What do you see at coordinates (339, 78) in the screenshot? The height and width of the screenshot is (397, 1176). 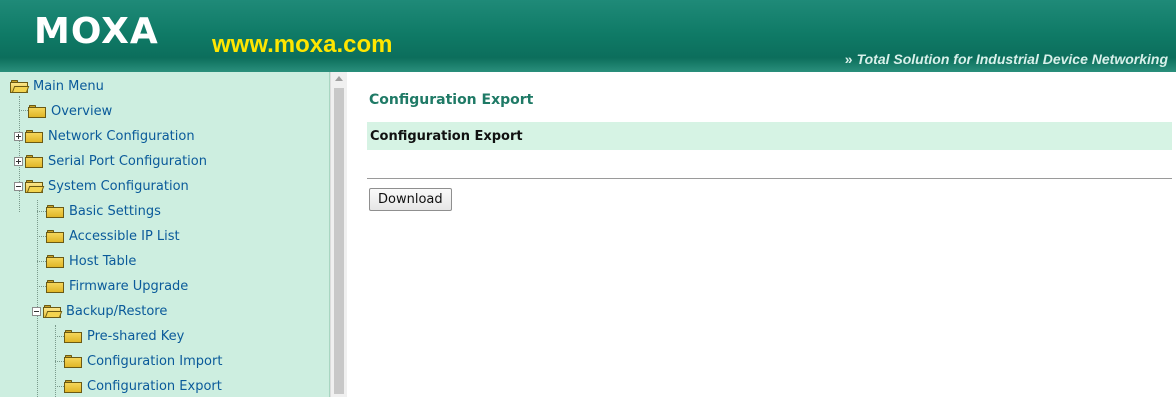 I see `scroll-up-arrow-icon` at bounding box center [339, 78].